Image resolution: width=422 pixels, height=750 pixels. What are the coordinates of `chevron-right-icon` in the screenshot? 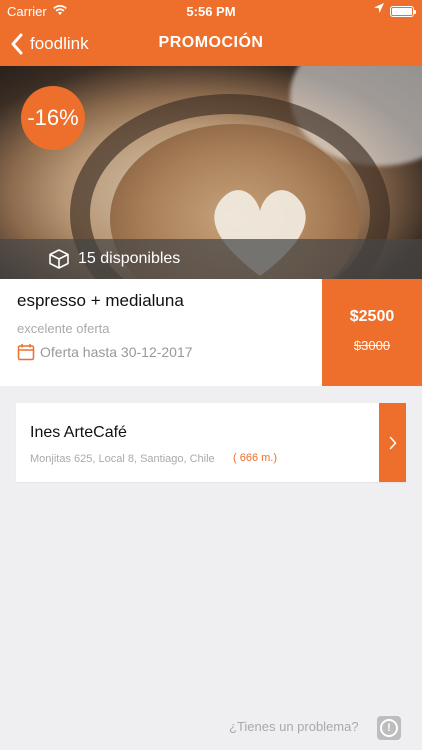 It's located at (392, 442).